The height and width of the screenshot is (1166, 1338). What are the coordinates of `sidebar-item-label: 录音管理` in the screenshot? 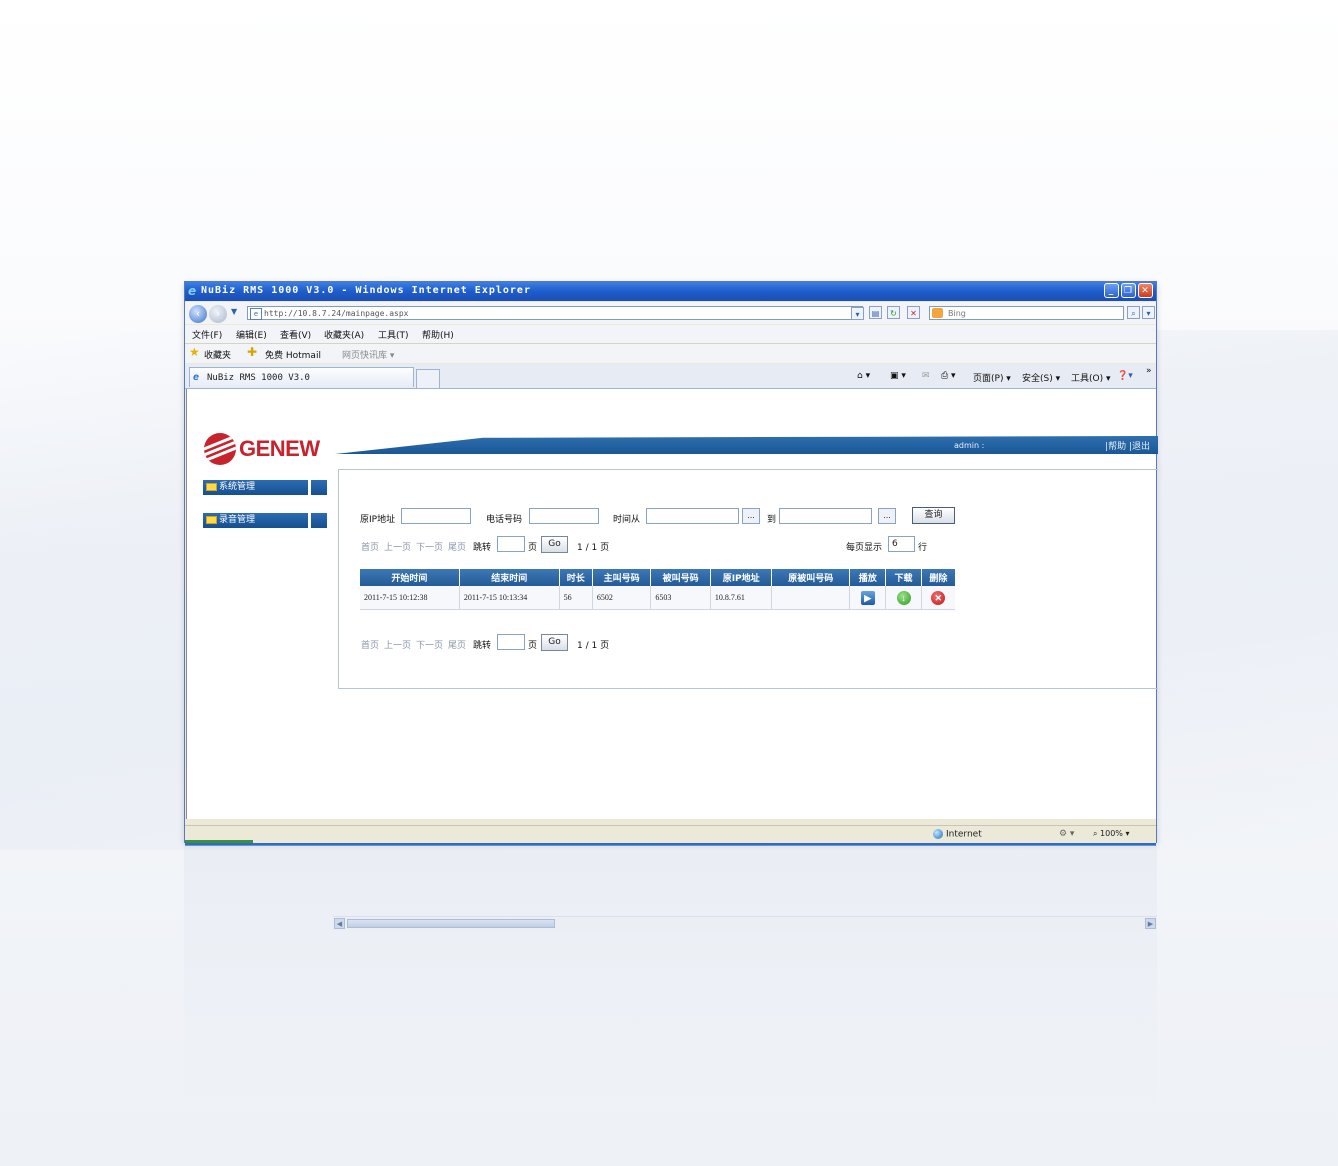 It's located at (237, 520).